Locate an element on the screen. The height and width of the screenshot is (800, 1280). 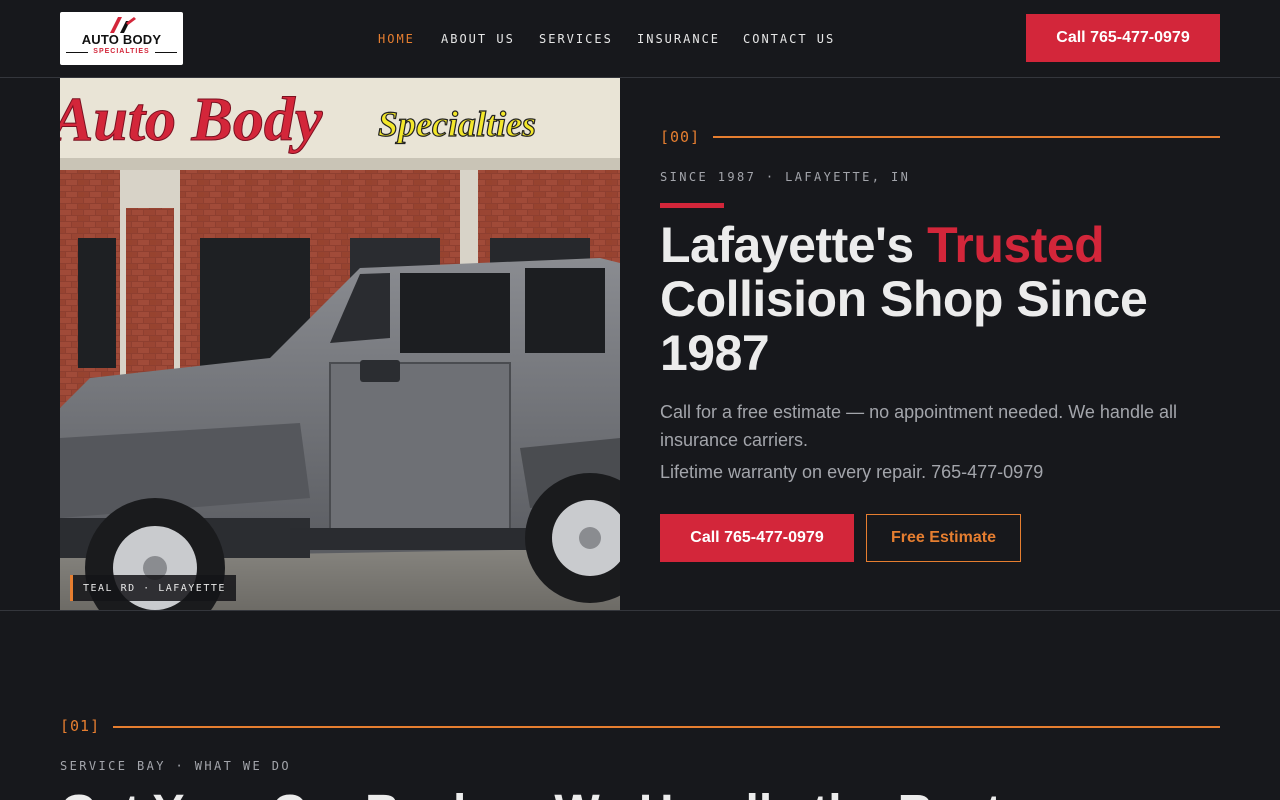
nav-services: SERVICES is located at coordinates (576, 39).